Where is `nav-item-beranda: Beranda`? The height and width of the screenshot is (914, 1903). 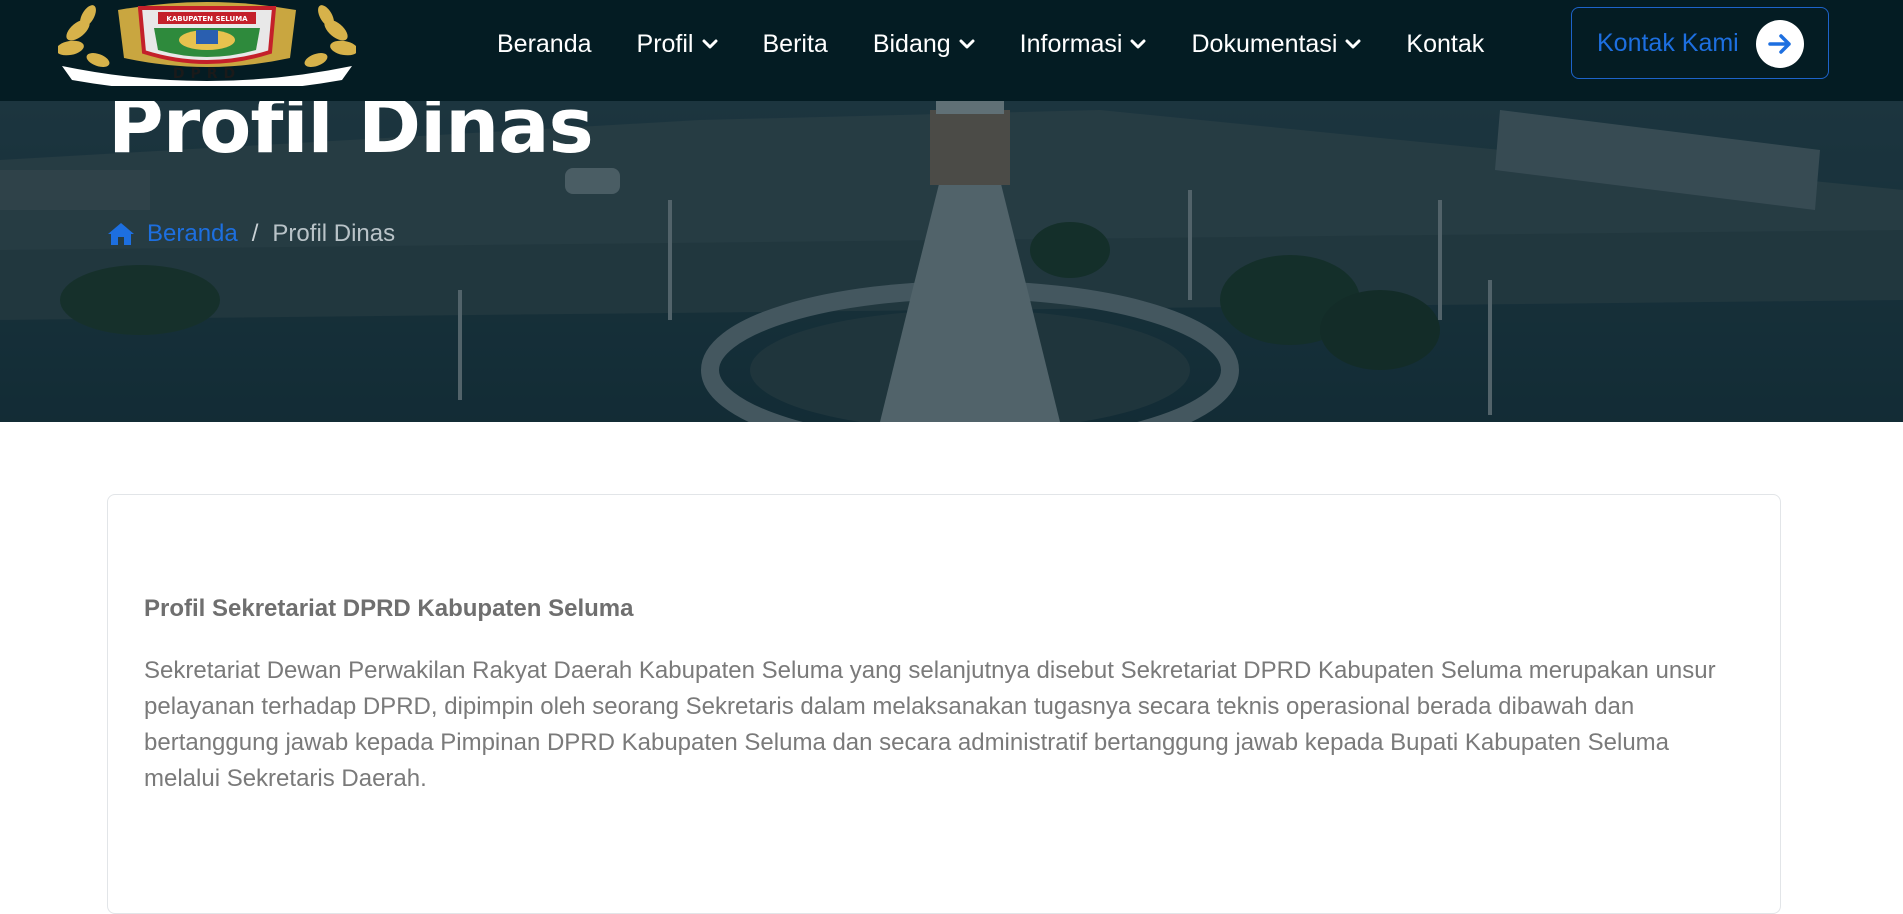
nav-item-beranda: Beranda is located at coordinates (544, 44).